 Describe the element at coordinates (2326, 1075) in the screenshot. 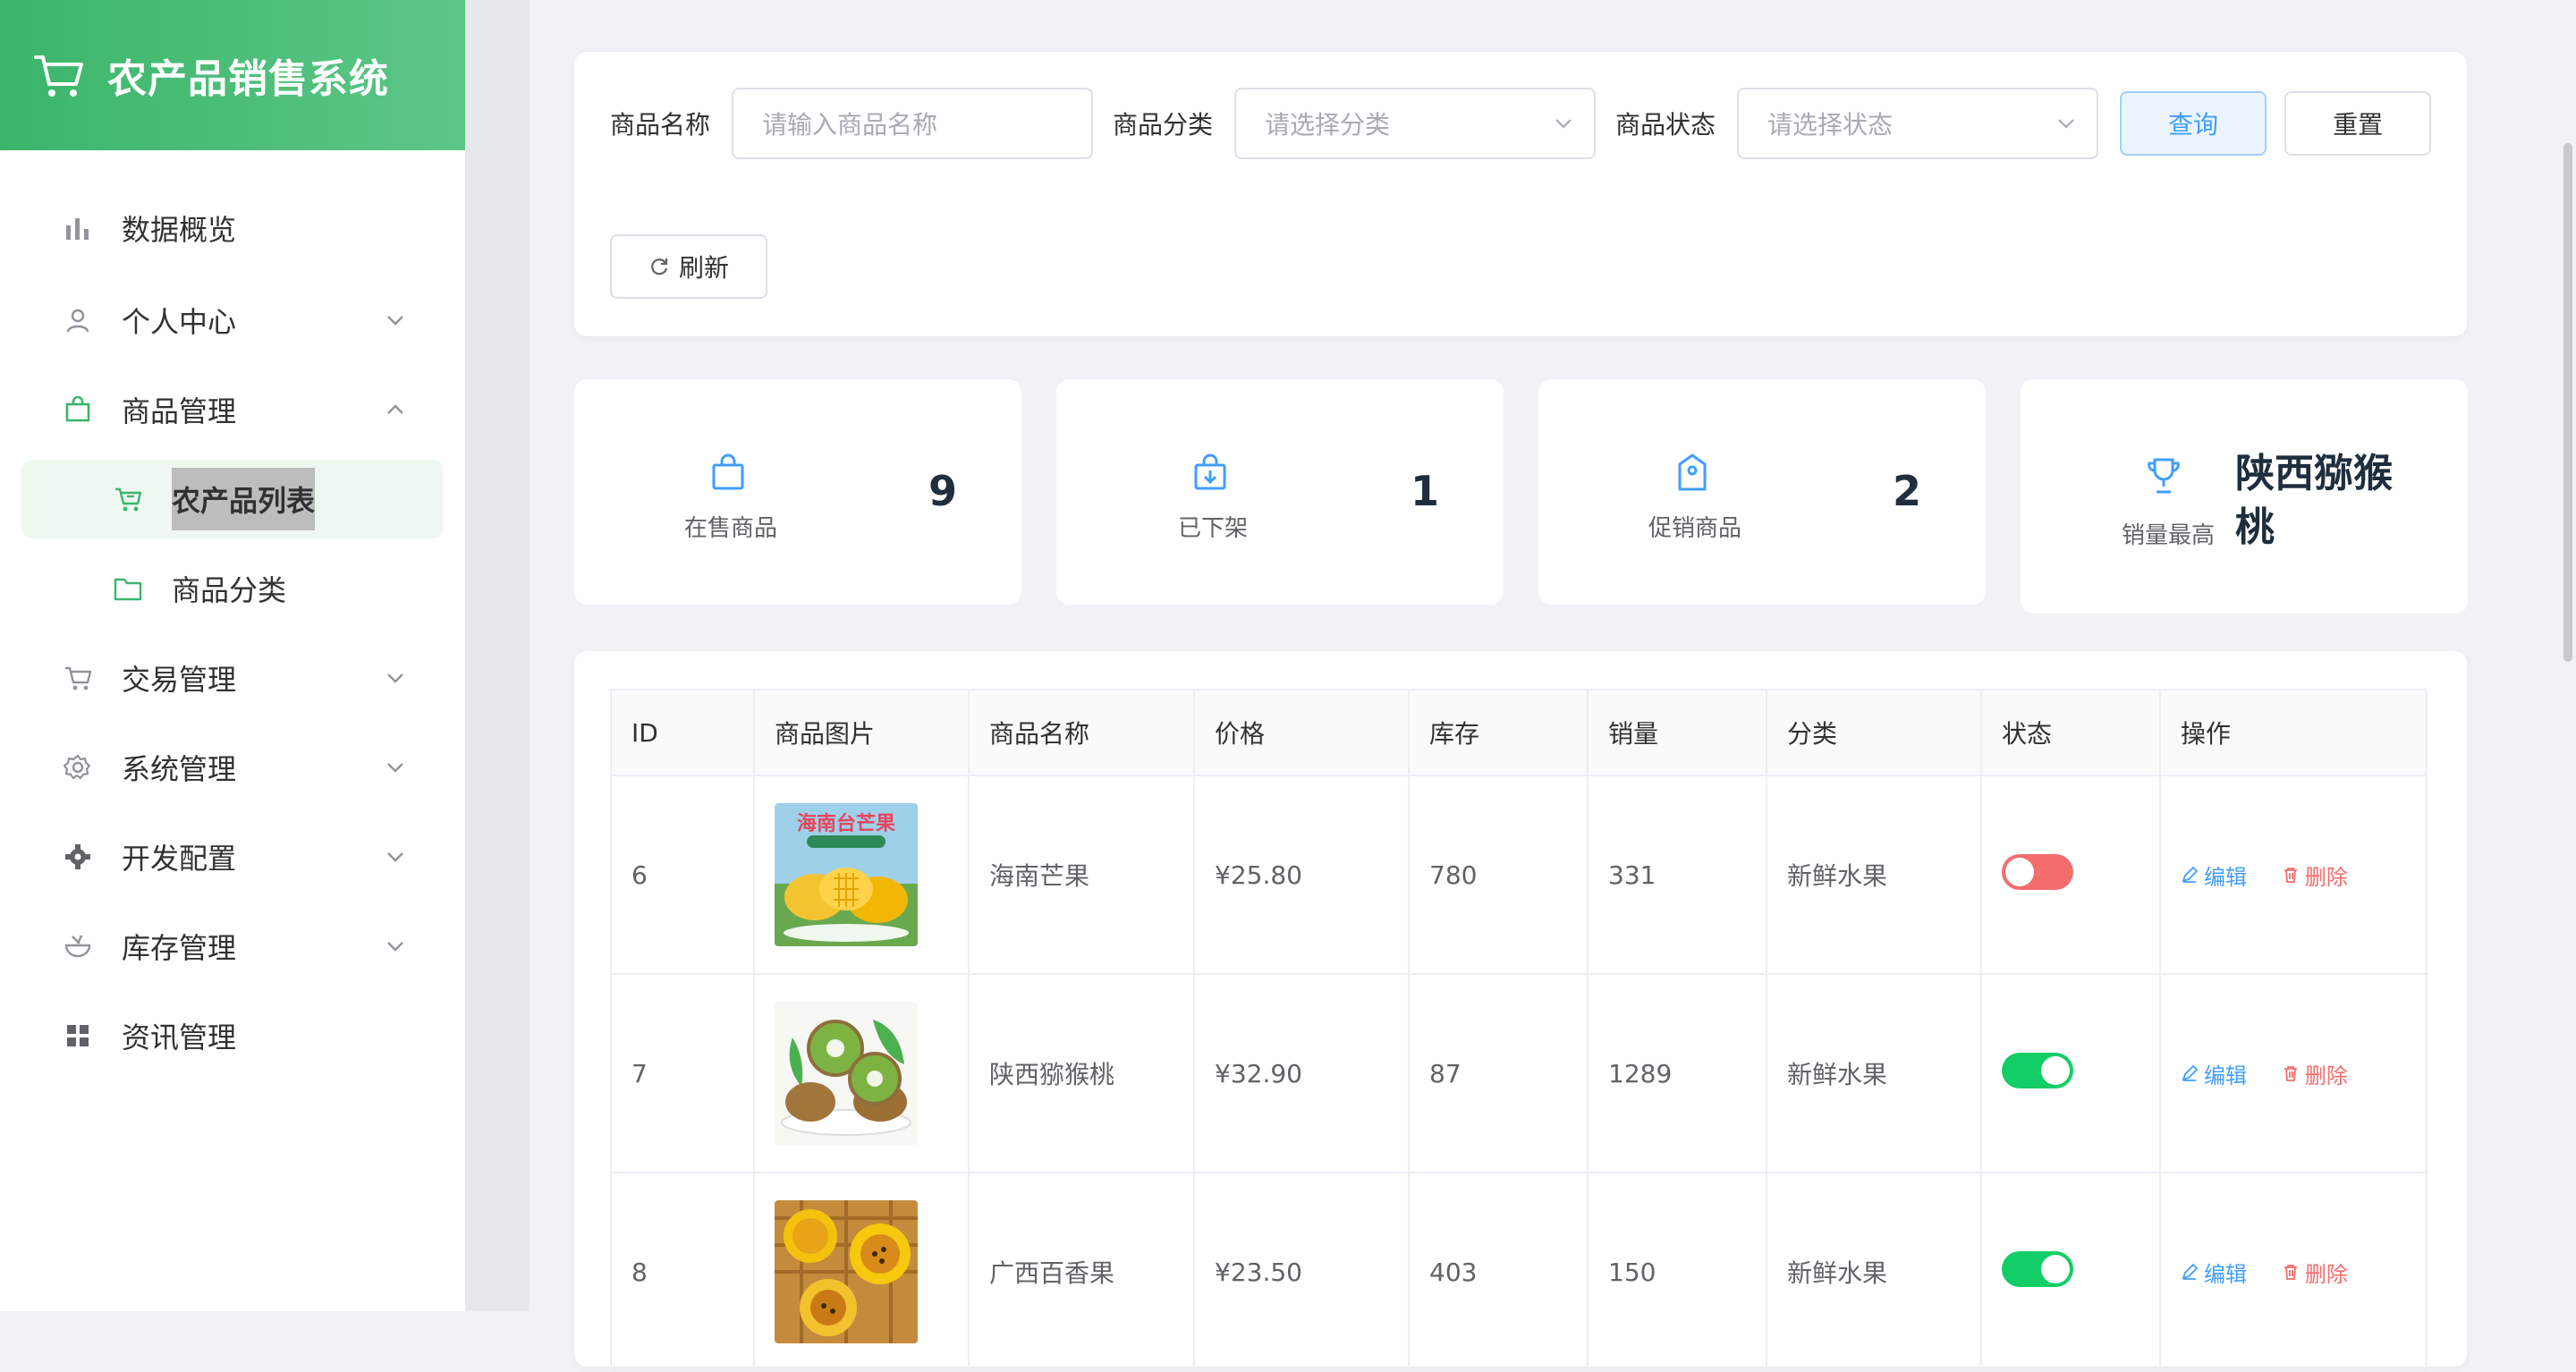

I see `delete-label: 删除` at that location.